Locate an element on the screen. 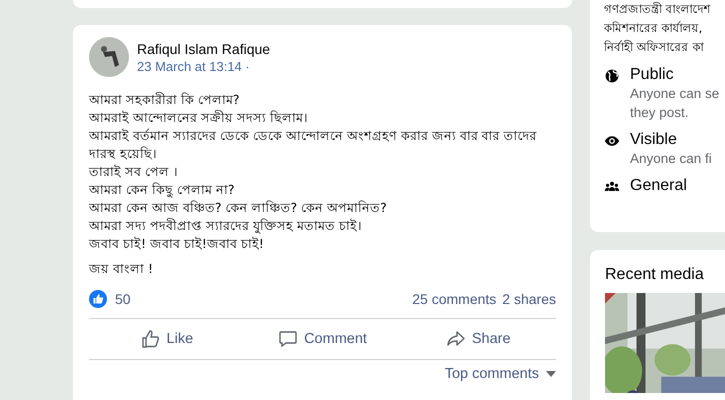  globe-icon is located at coordinates (612, 76).